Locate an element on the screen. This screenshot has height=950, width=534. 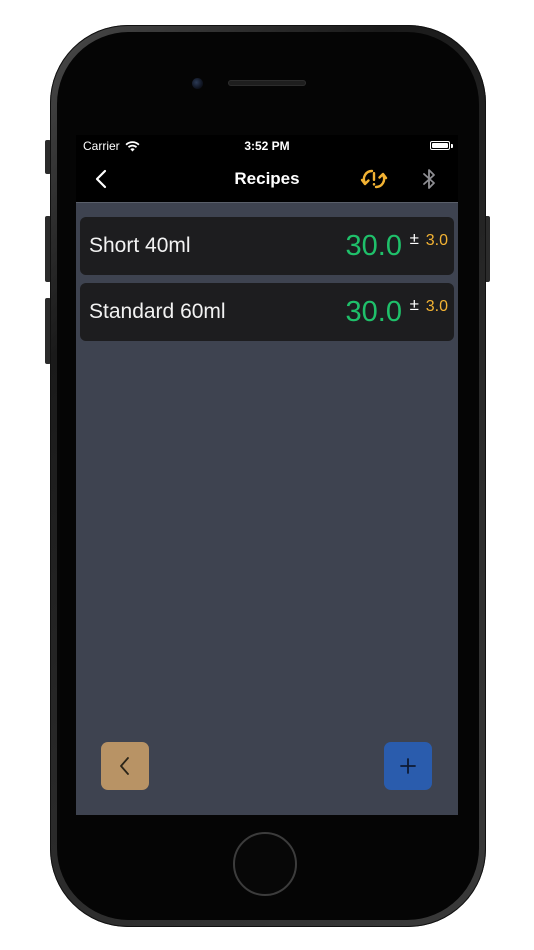
earpiece-speaker is located at coordinates (267, 83).